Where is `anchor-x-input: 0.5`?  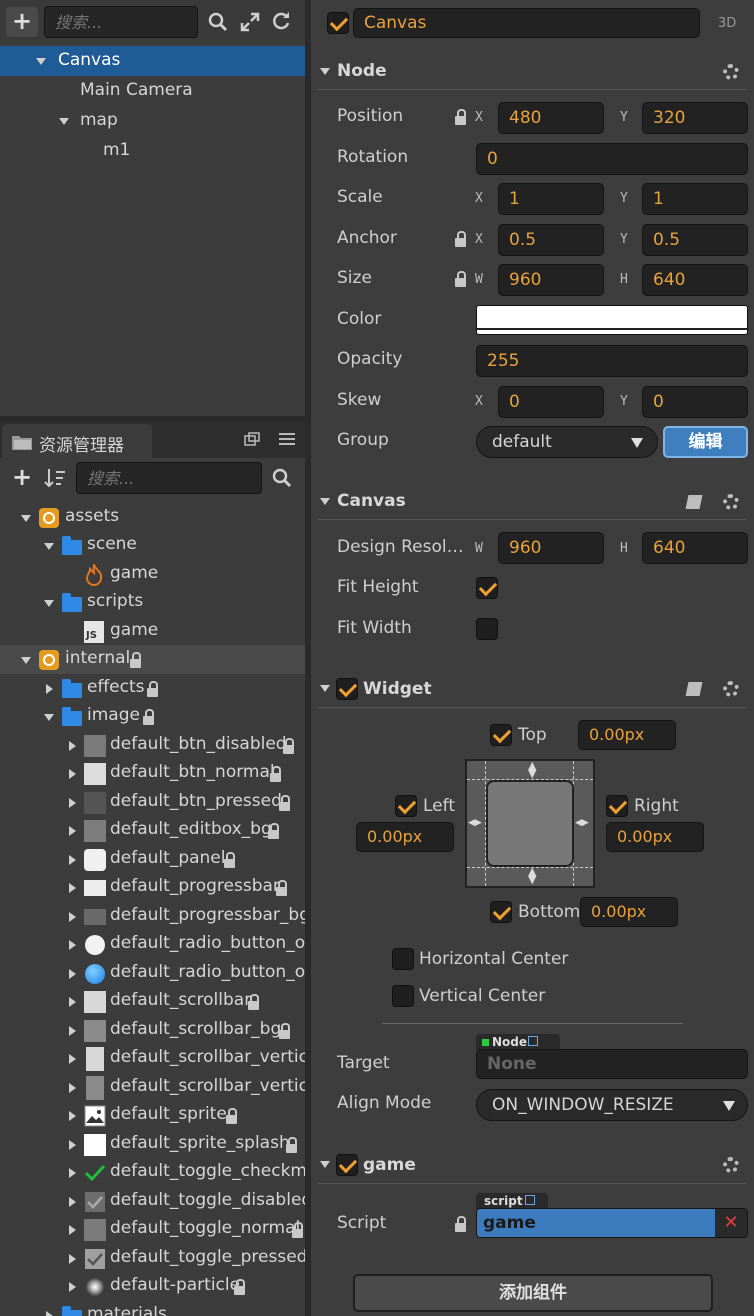
anchor-x-input: 0.5 is located at coordinates (551, 240).